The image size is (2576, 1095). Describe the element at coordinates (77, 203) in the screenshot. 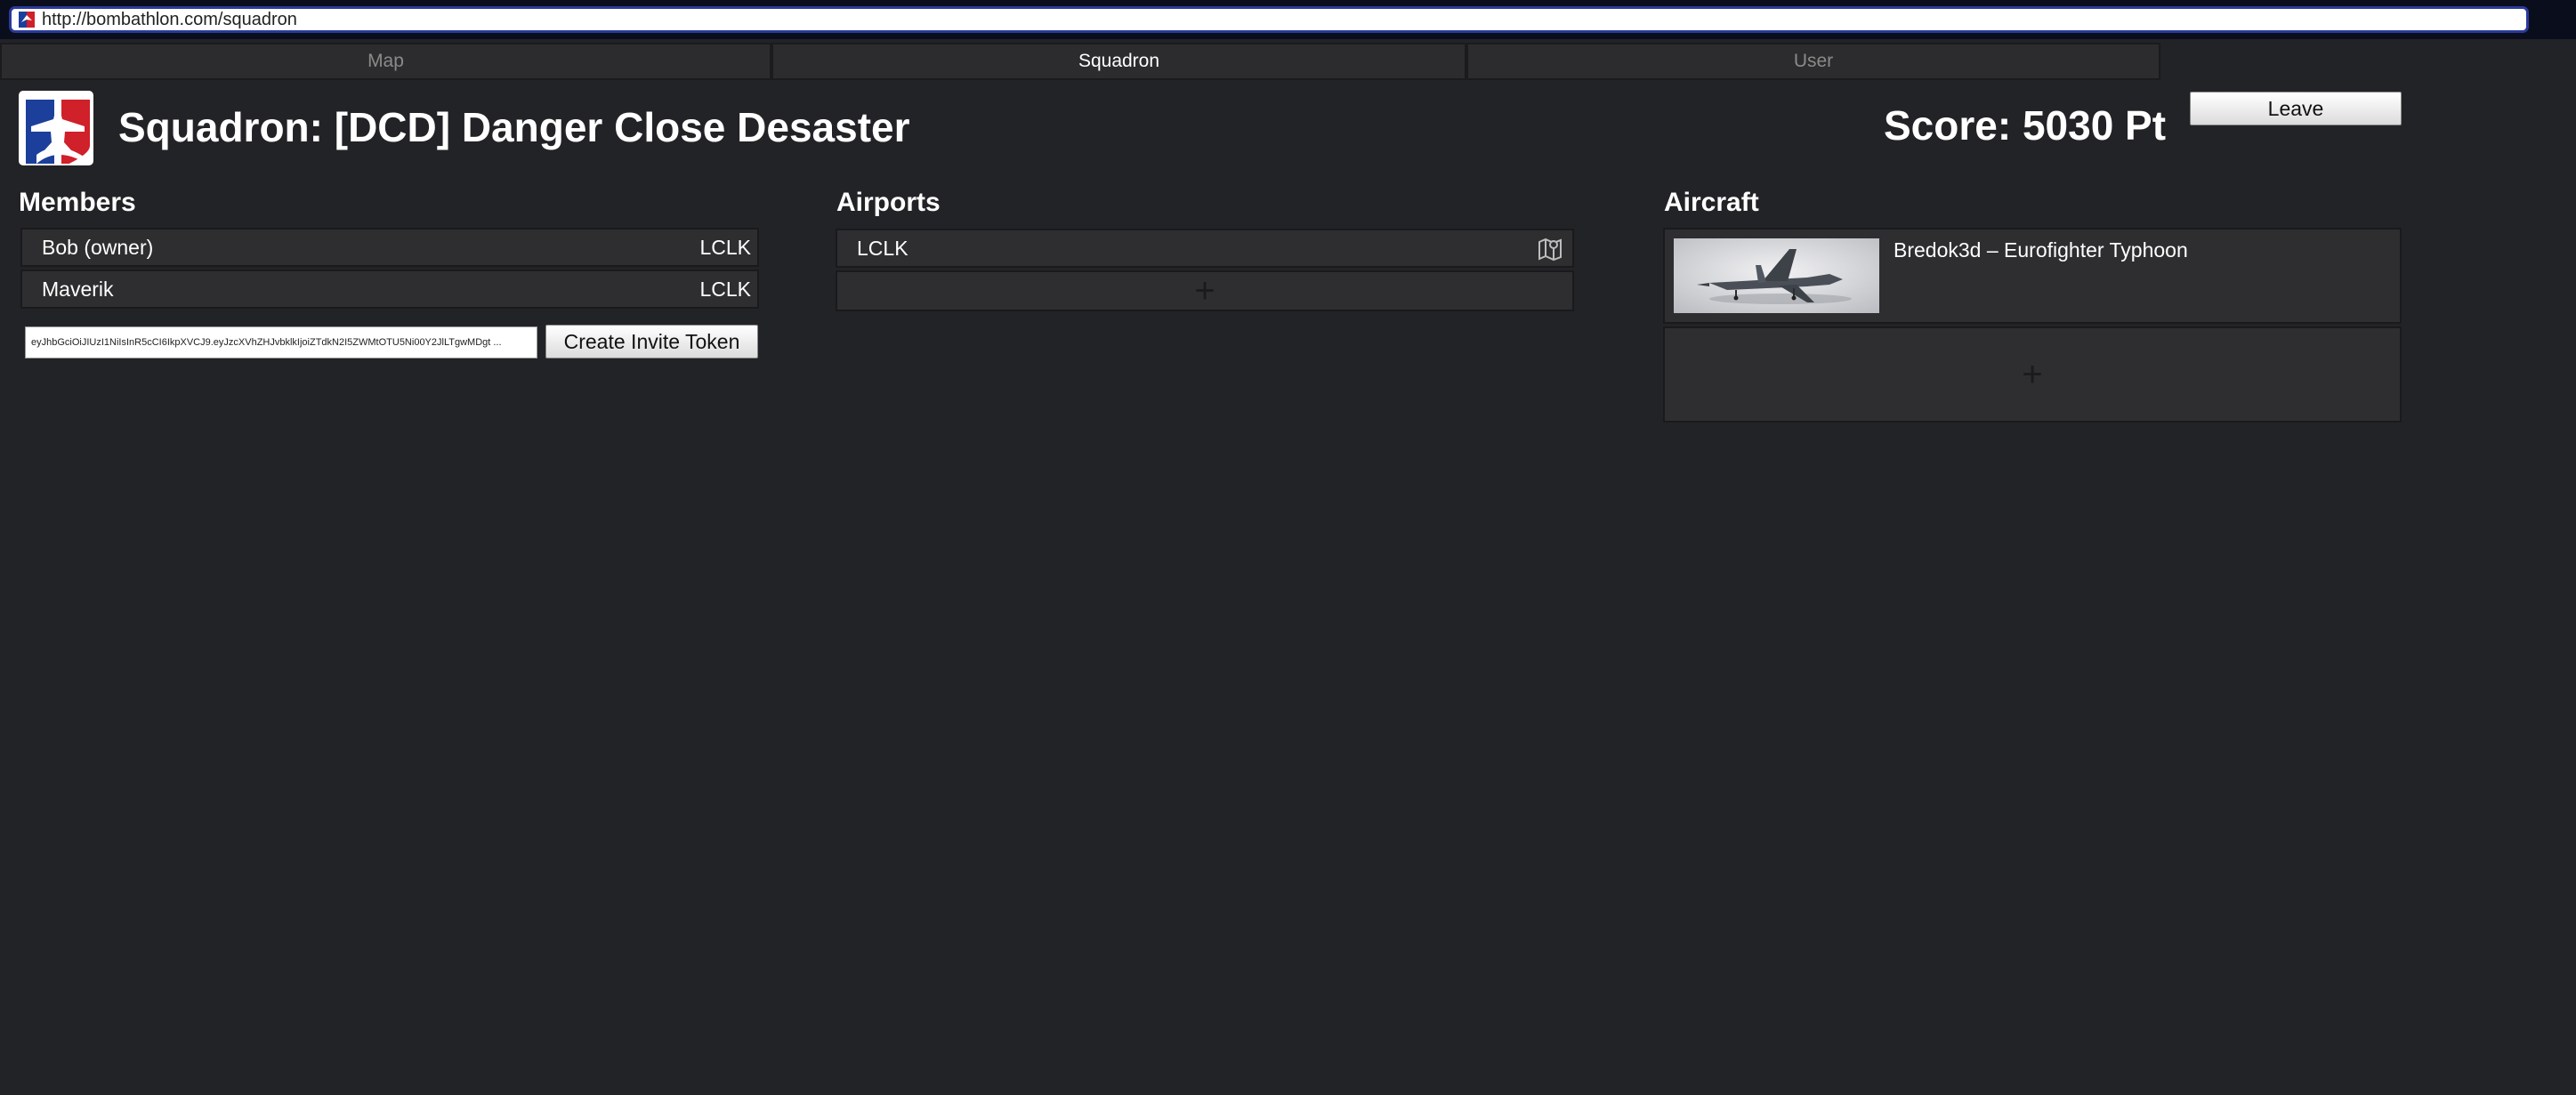

I see `members-heading: Members` at that location.